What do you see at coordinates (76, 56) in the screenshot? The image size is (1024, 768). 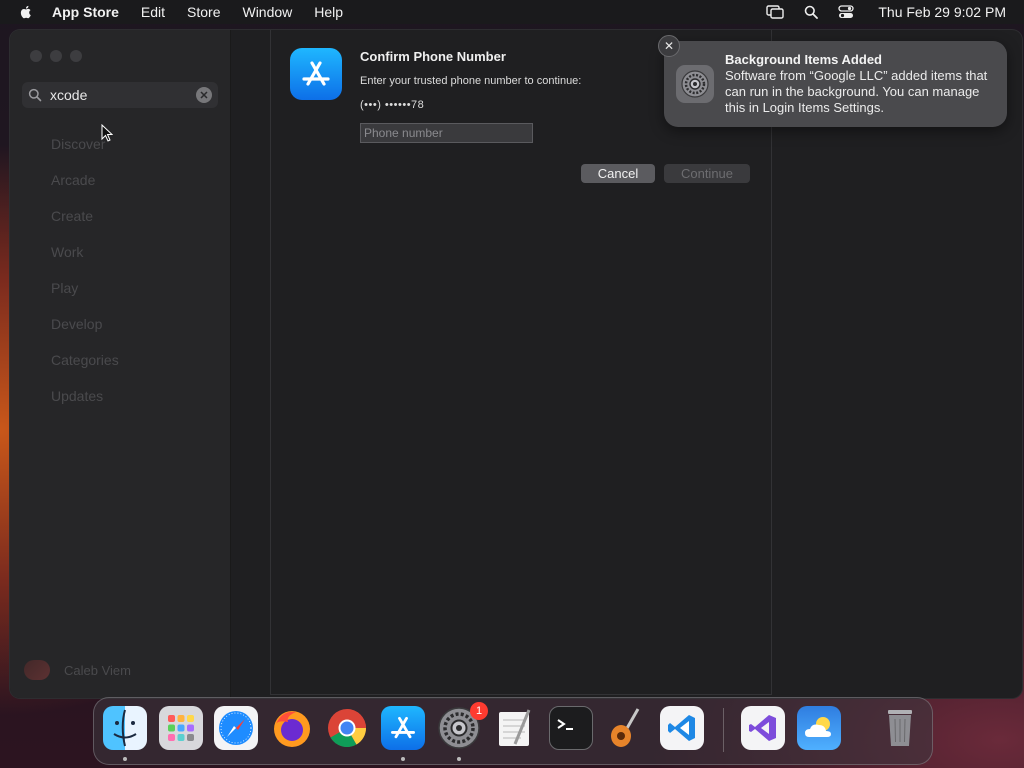 I see `zoom-window-button` at bounding box center [76, 56].